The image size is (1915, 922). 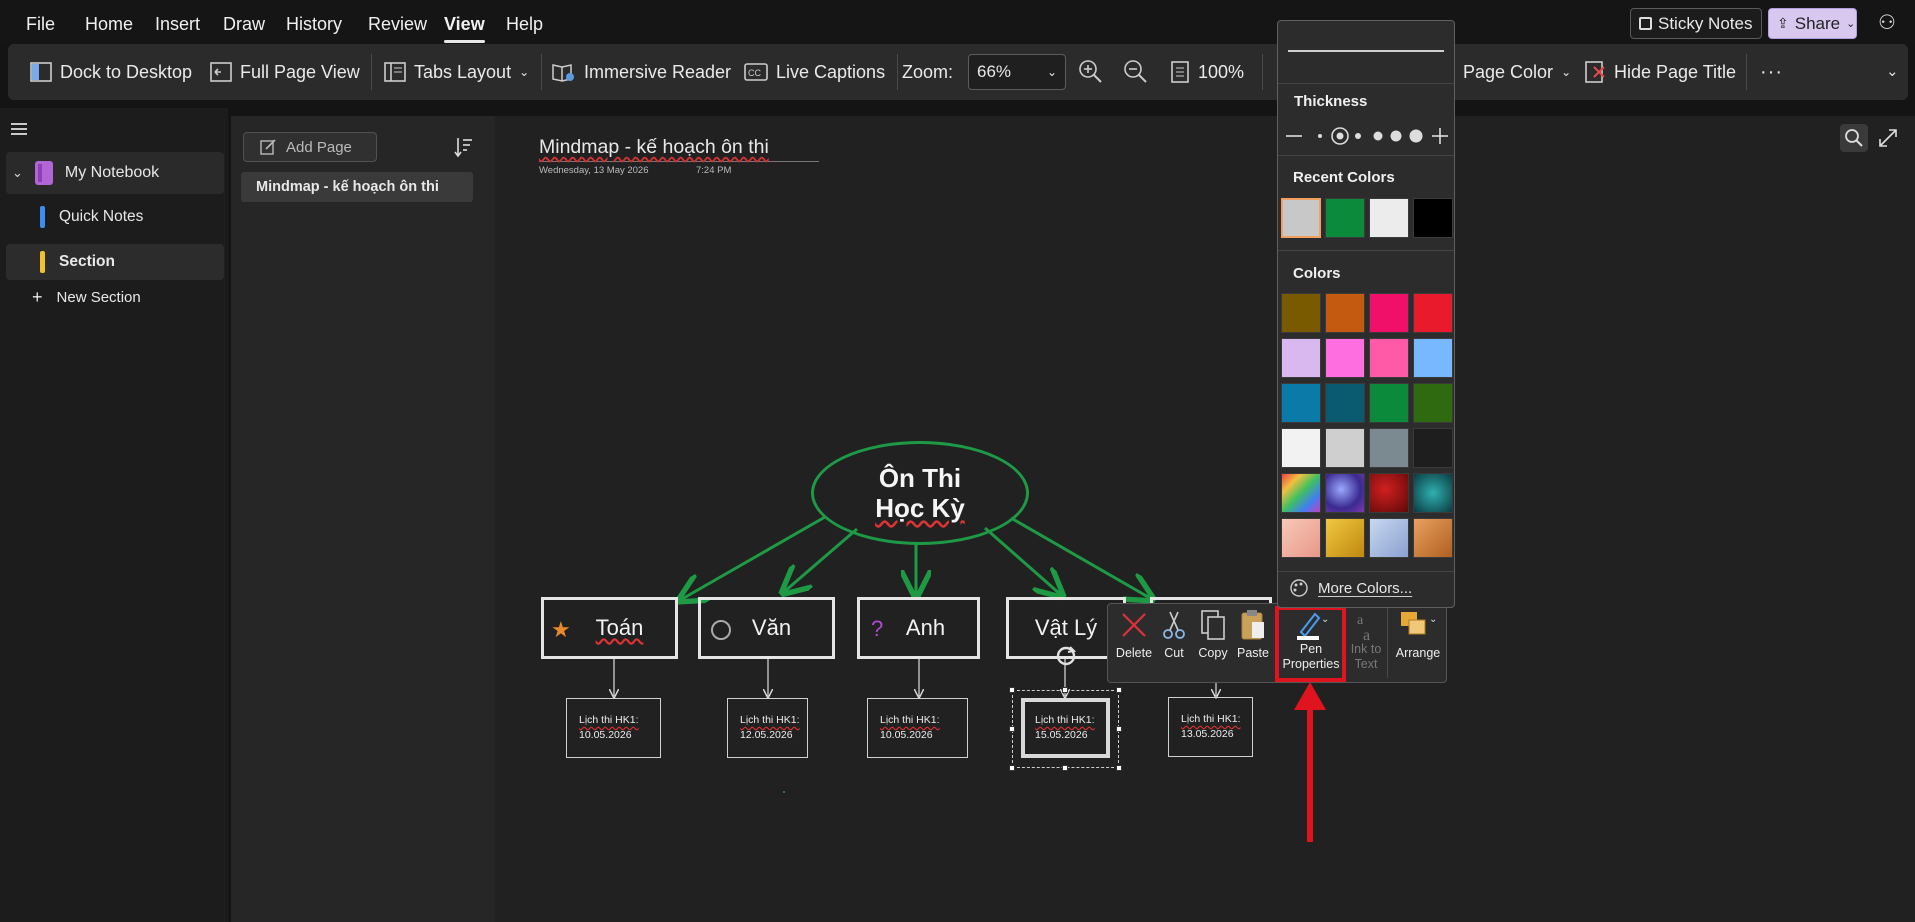 I want to click on subject-node-van: Văn, so click(x=766, y=628).